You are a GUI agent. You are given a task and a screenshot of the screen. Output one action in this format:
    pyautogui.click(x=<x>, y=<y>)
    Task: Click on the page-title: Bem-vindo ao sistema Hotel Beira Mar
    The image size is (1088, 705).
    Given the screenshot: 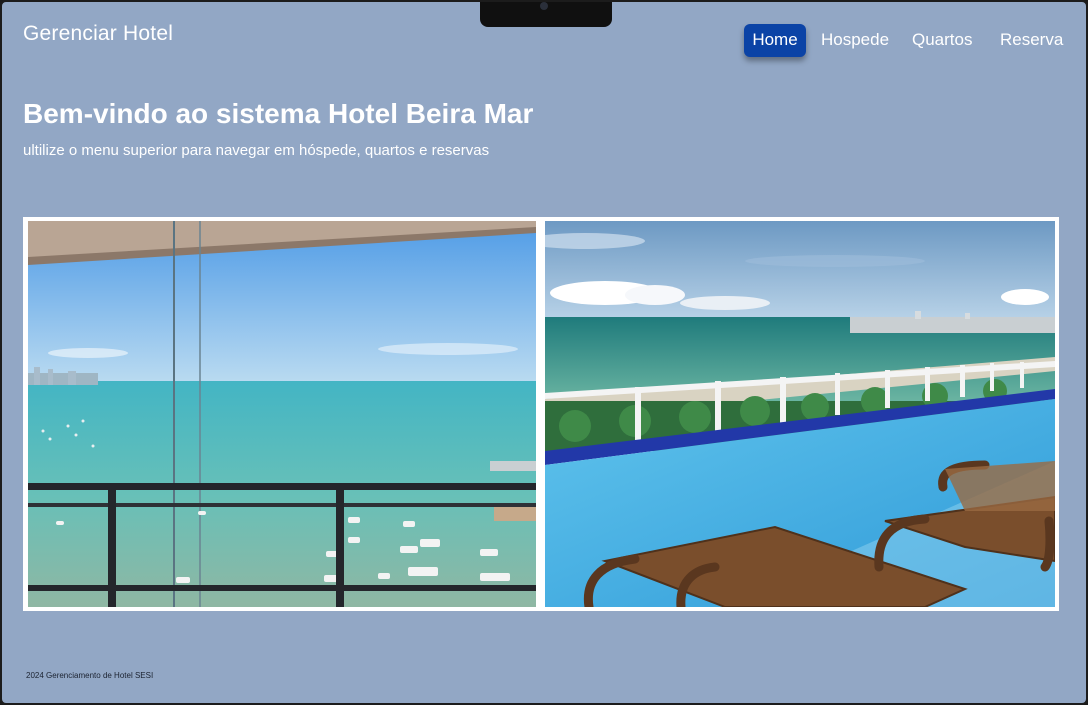 What is the action you would take?
    pyautogui.click(x=278, y=113)
    